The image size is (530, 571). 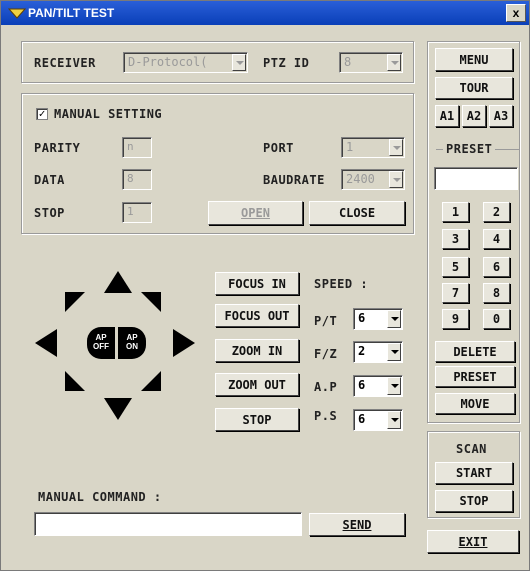 What do you see at coordinates (257, 350) in the screenshot?
I see `zoom-in-button: ZOOM IN` at bounding box center [257, 350].